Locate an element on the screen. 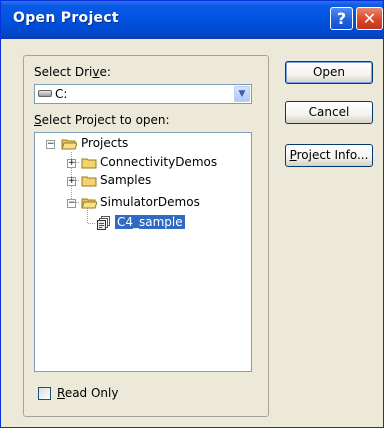 This screenshot has height=428, width=384. tree-node-simulatordemos: − SimulatorDemos is located at coordinates (143, 203).